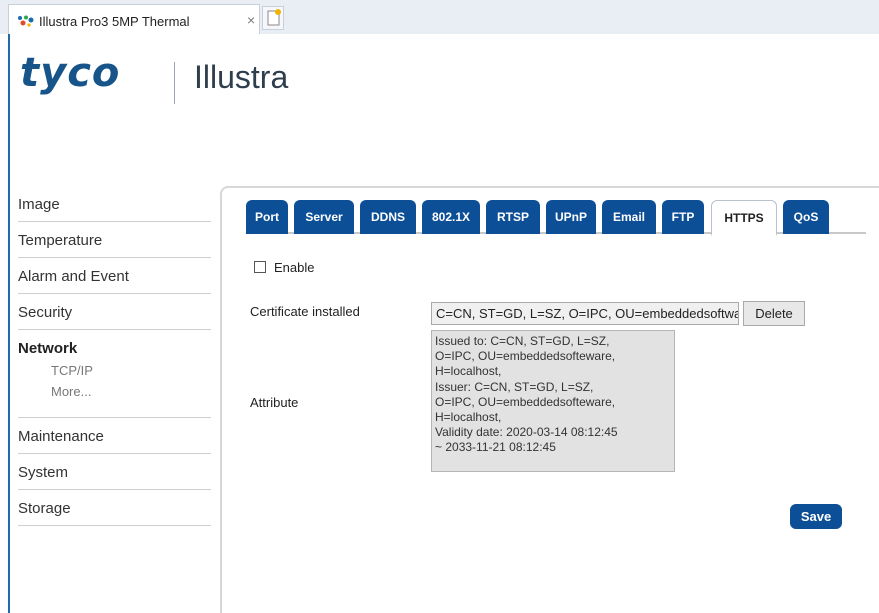  What do you see at coordinates (131, 370) in the screenshot?
I see `sidebar-subitem-tcp-ip: TCP/IP` at bounding box center [131, 370].